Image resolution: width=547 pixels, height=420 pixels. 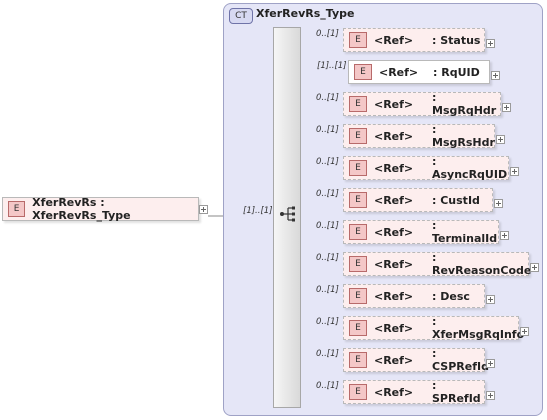 I want to click on child-element-box: E <Ref> : MsgRqHdr, so click(x=422, y=104).